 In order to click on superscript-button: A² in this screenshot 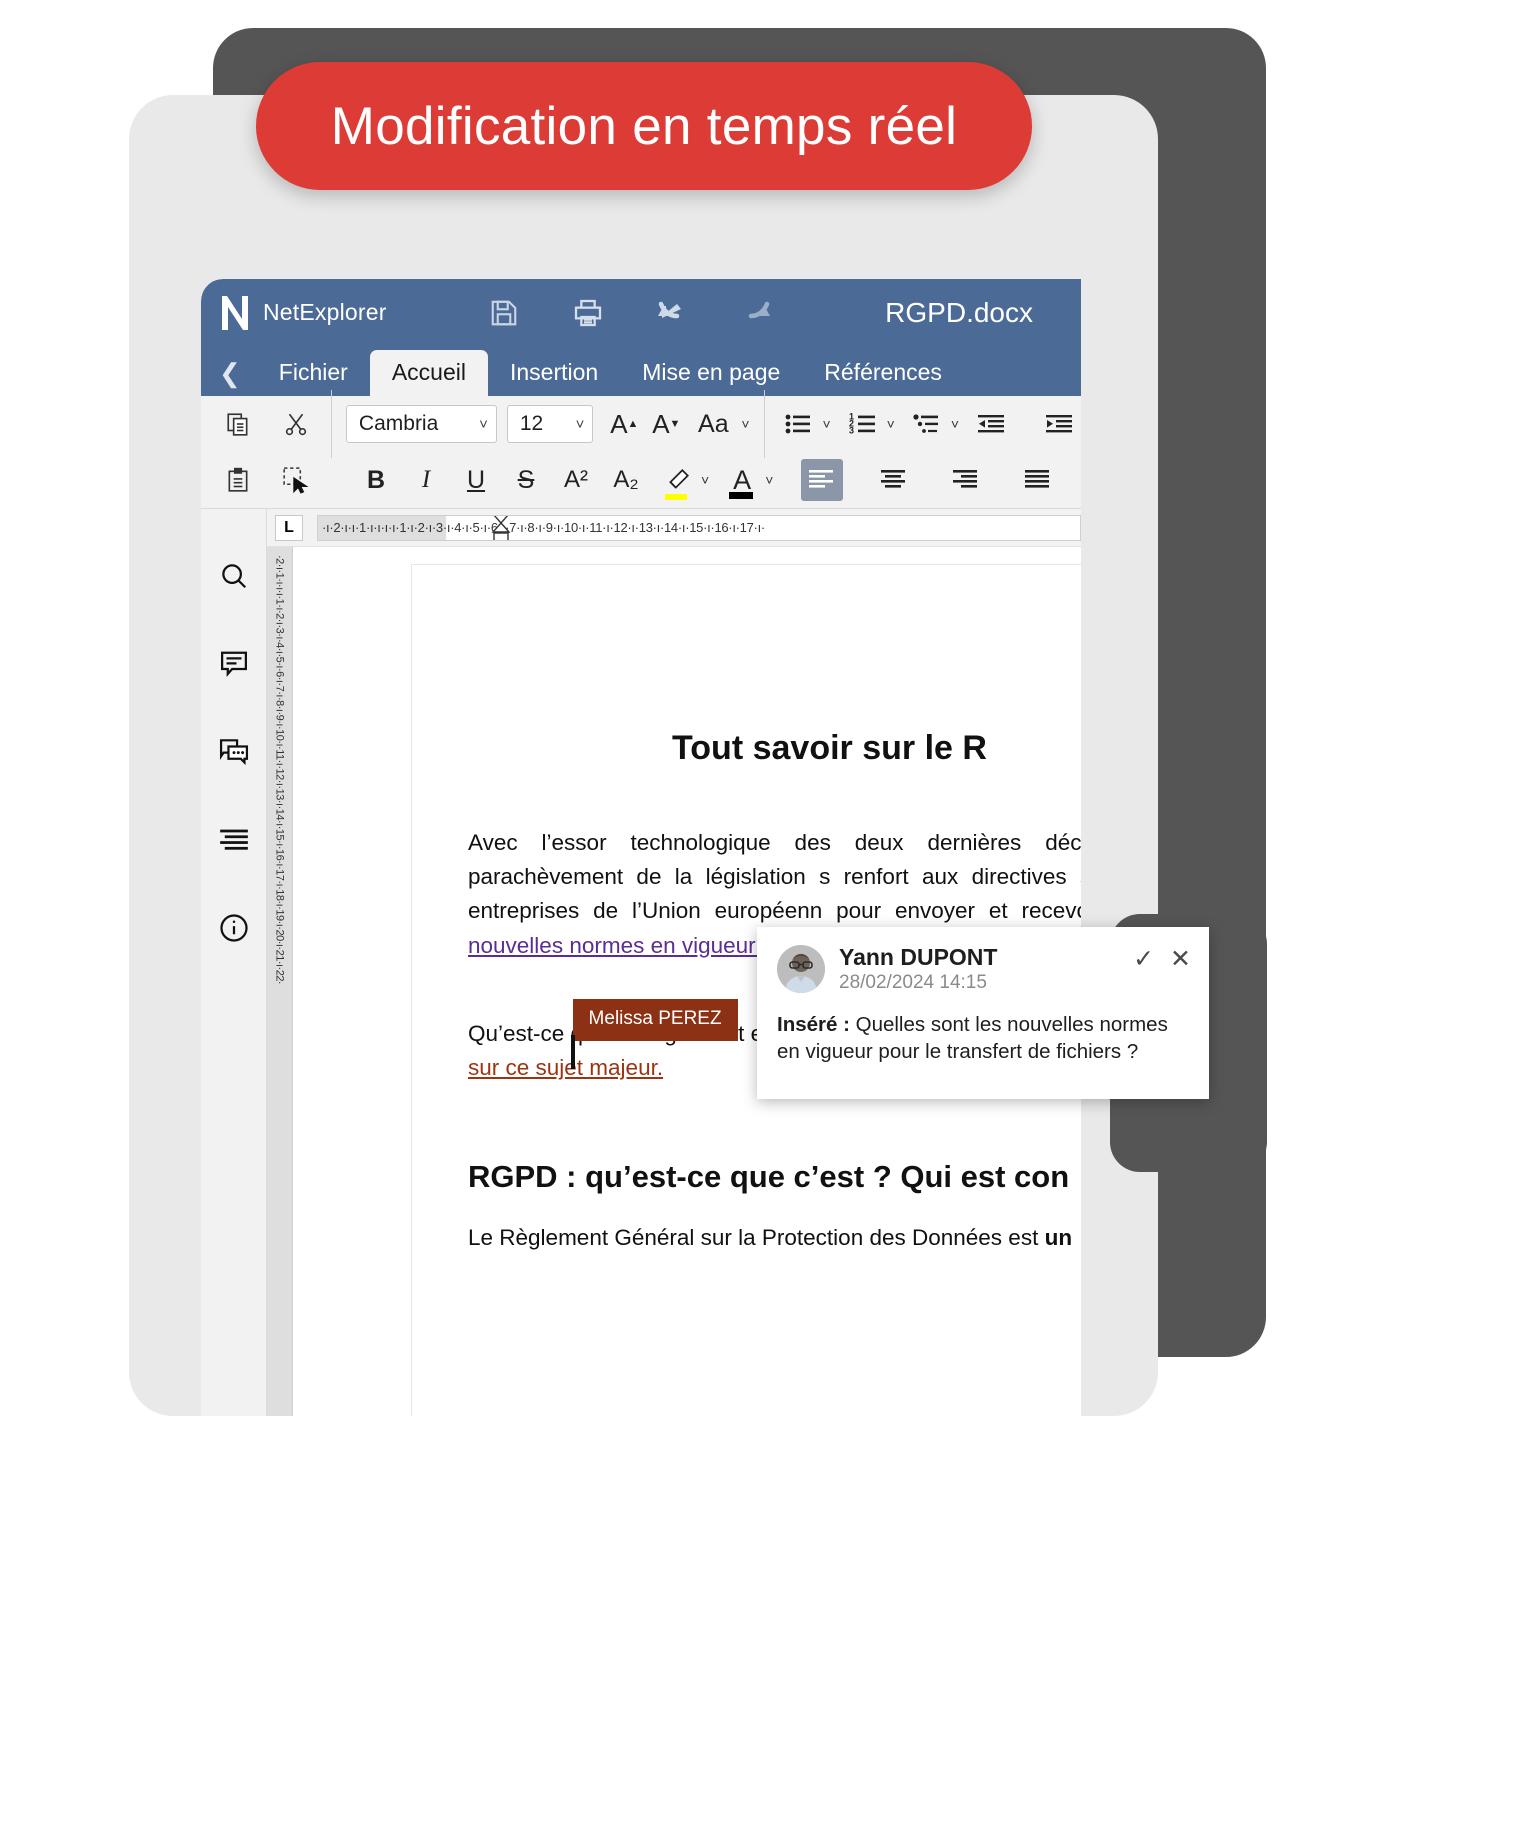, I will do `click(576, 480)`.